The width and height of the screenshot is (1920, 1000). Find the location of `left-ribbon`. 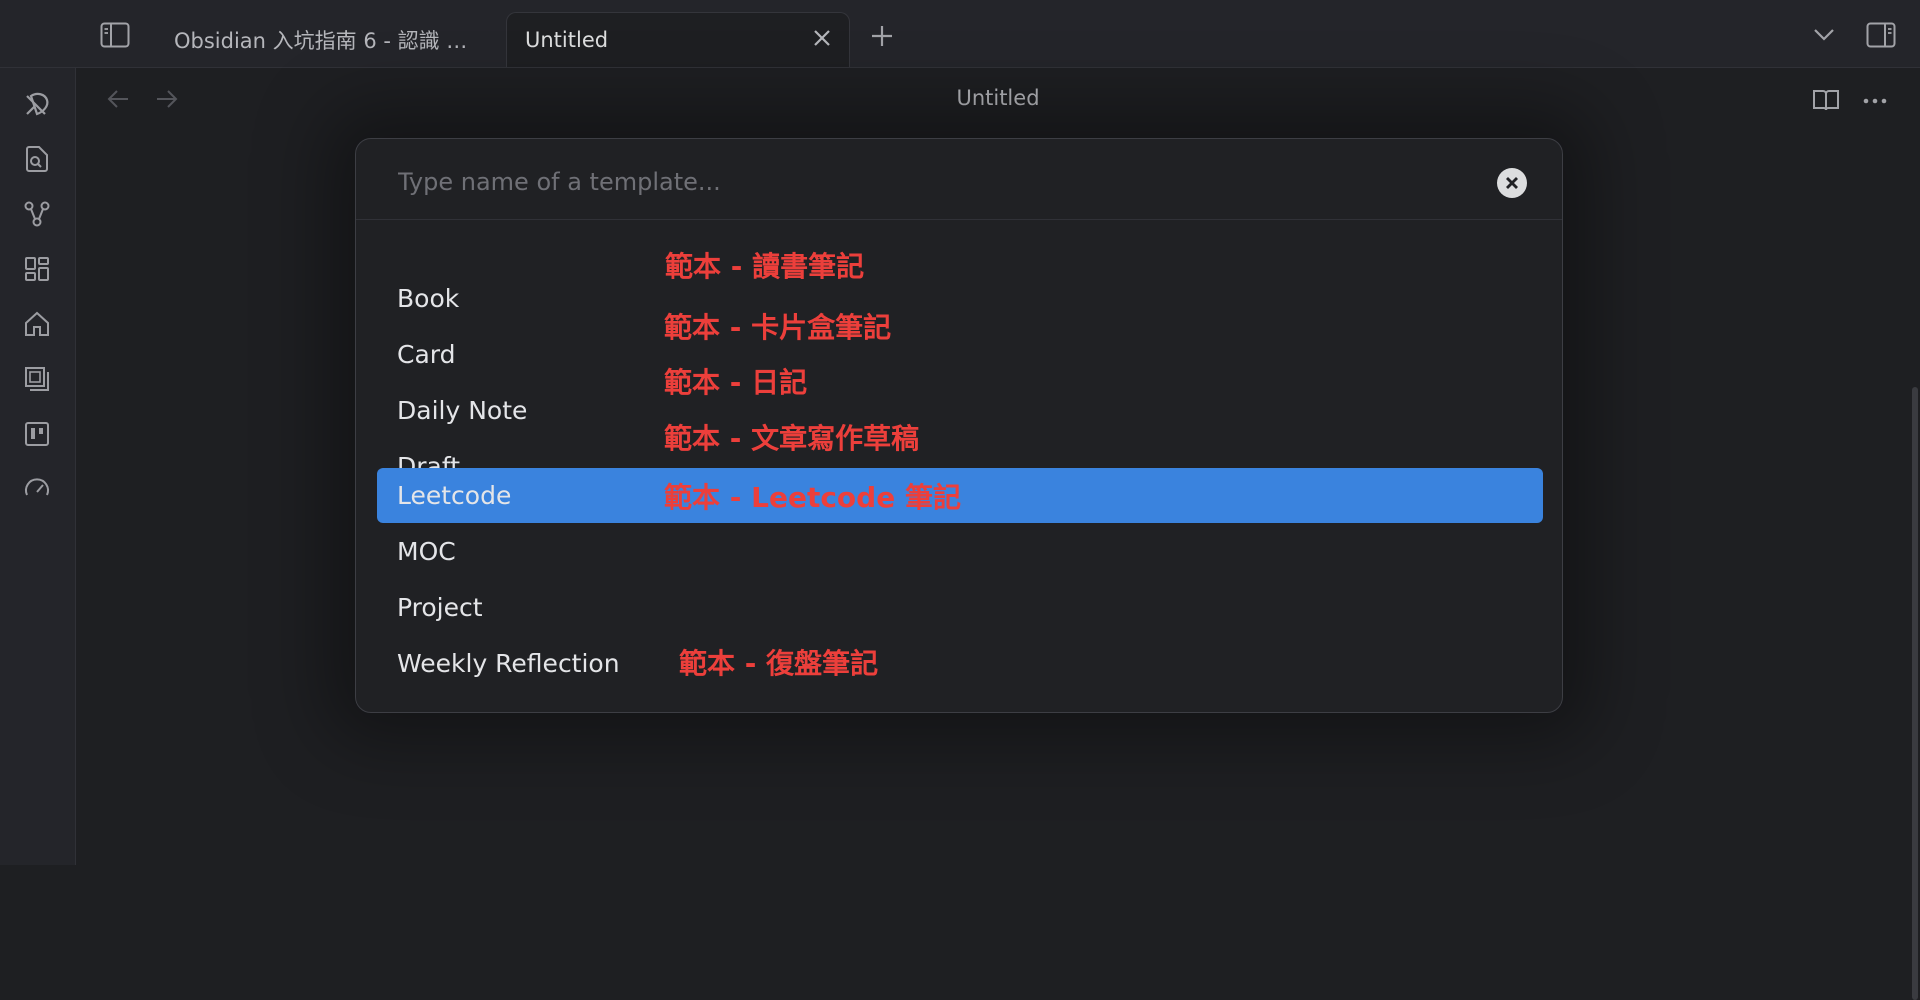

left-ribbon is located at coordinates (38, 466).